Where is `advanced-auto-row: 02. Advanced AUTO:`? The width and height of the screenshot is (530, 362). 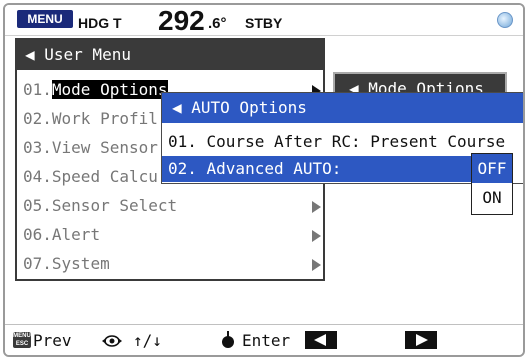 advanced-auto-row: 02. Advanced AUTO: is located at coordinates (330, 169).